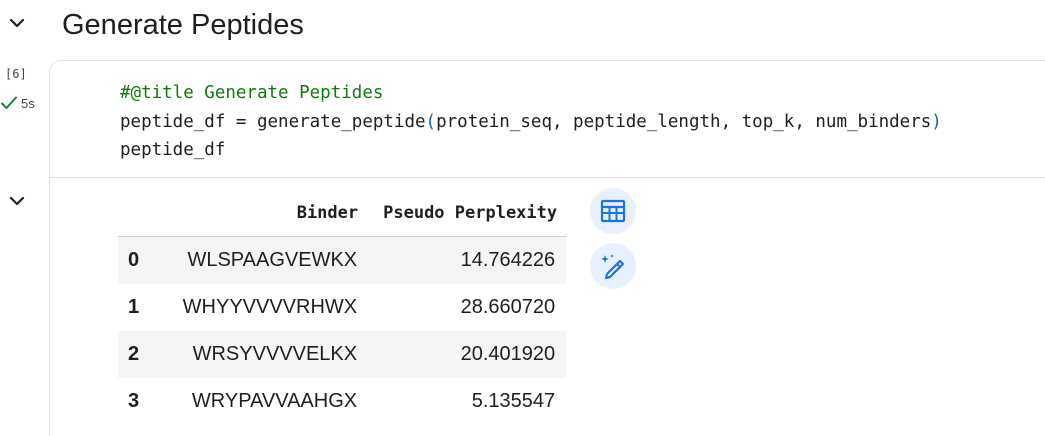  I want to click on perplexity-cell: 5.135547, so click(513, 401).